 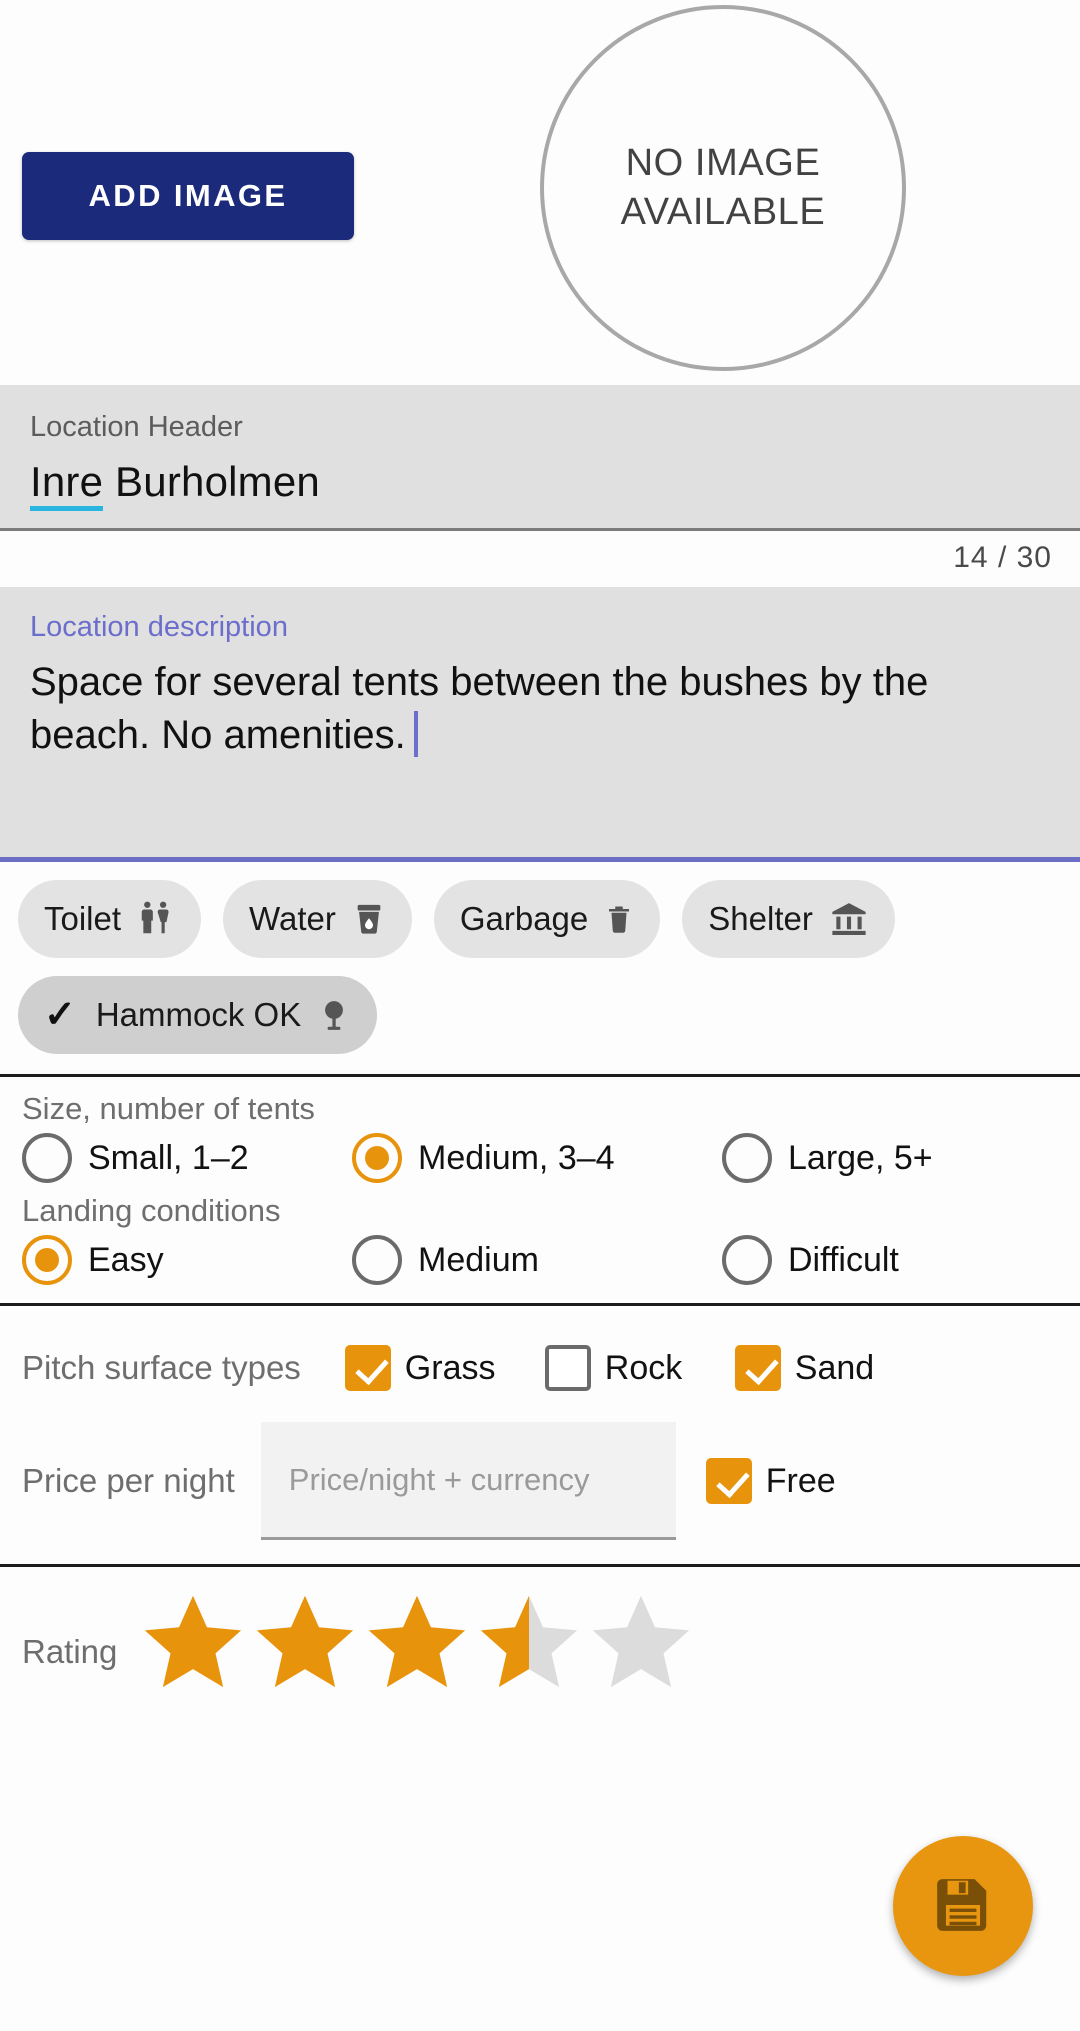 What do you see at coordinates (83, 918) in the screenshot?
I see `chip-toilet-label: Toilet` at bounding box center [83, 918].